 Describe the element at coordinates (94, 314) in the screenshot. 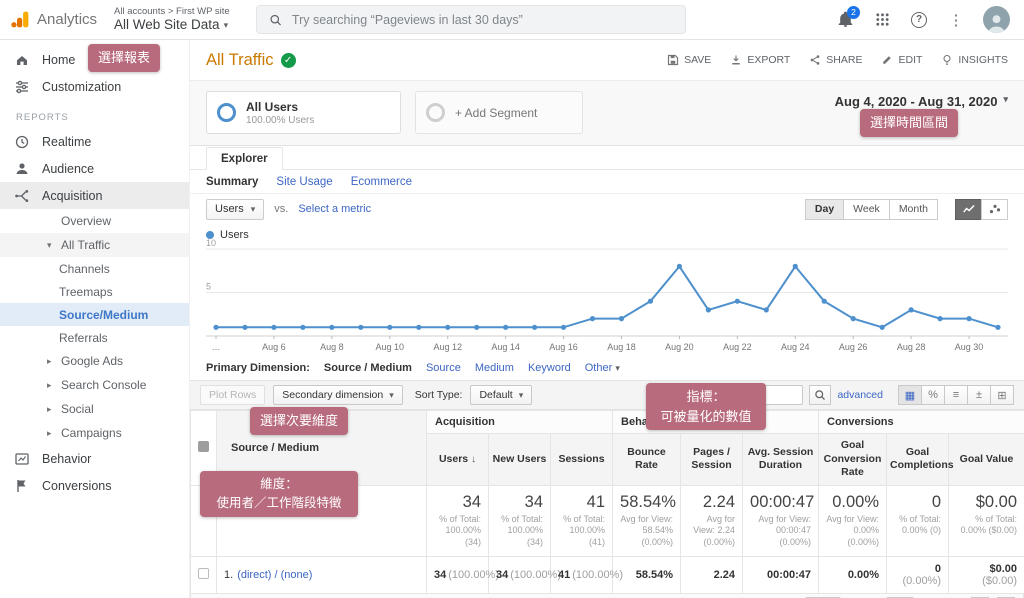

I see `sidebar-item-source-medium: Source/Medium` at that location.